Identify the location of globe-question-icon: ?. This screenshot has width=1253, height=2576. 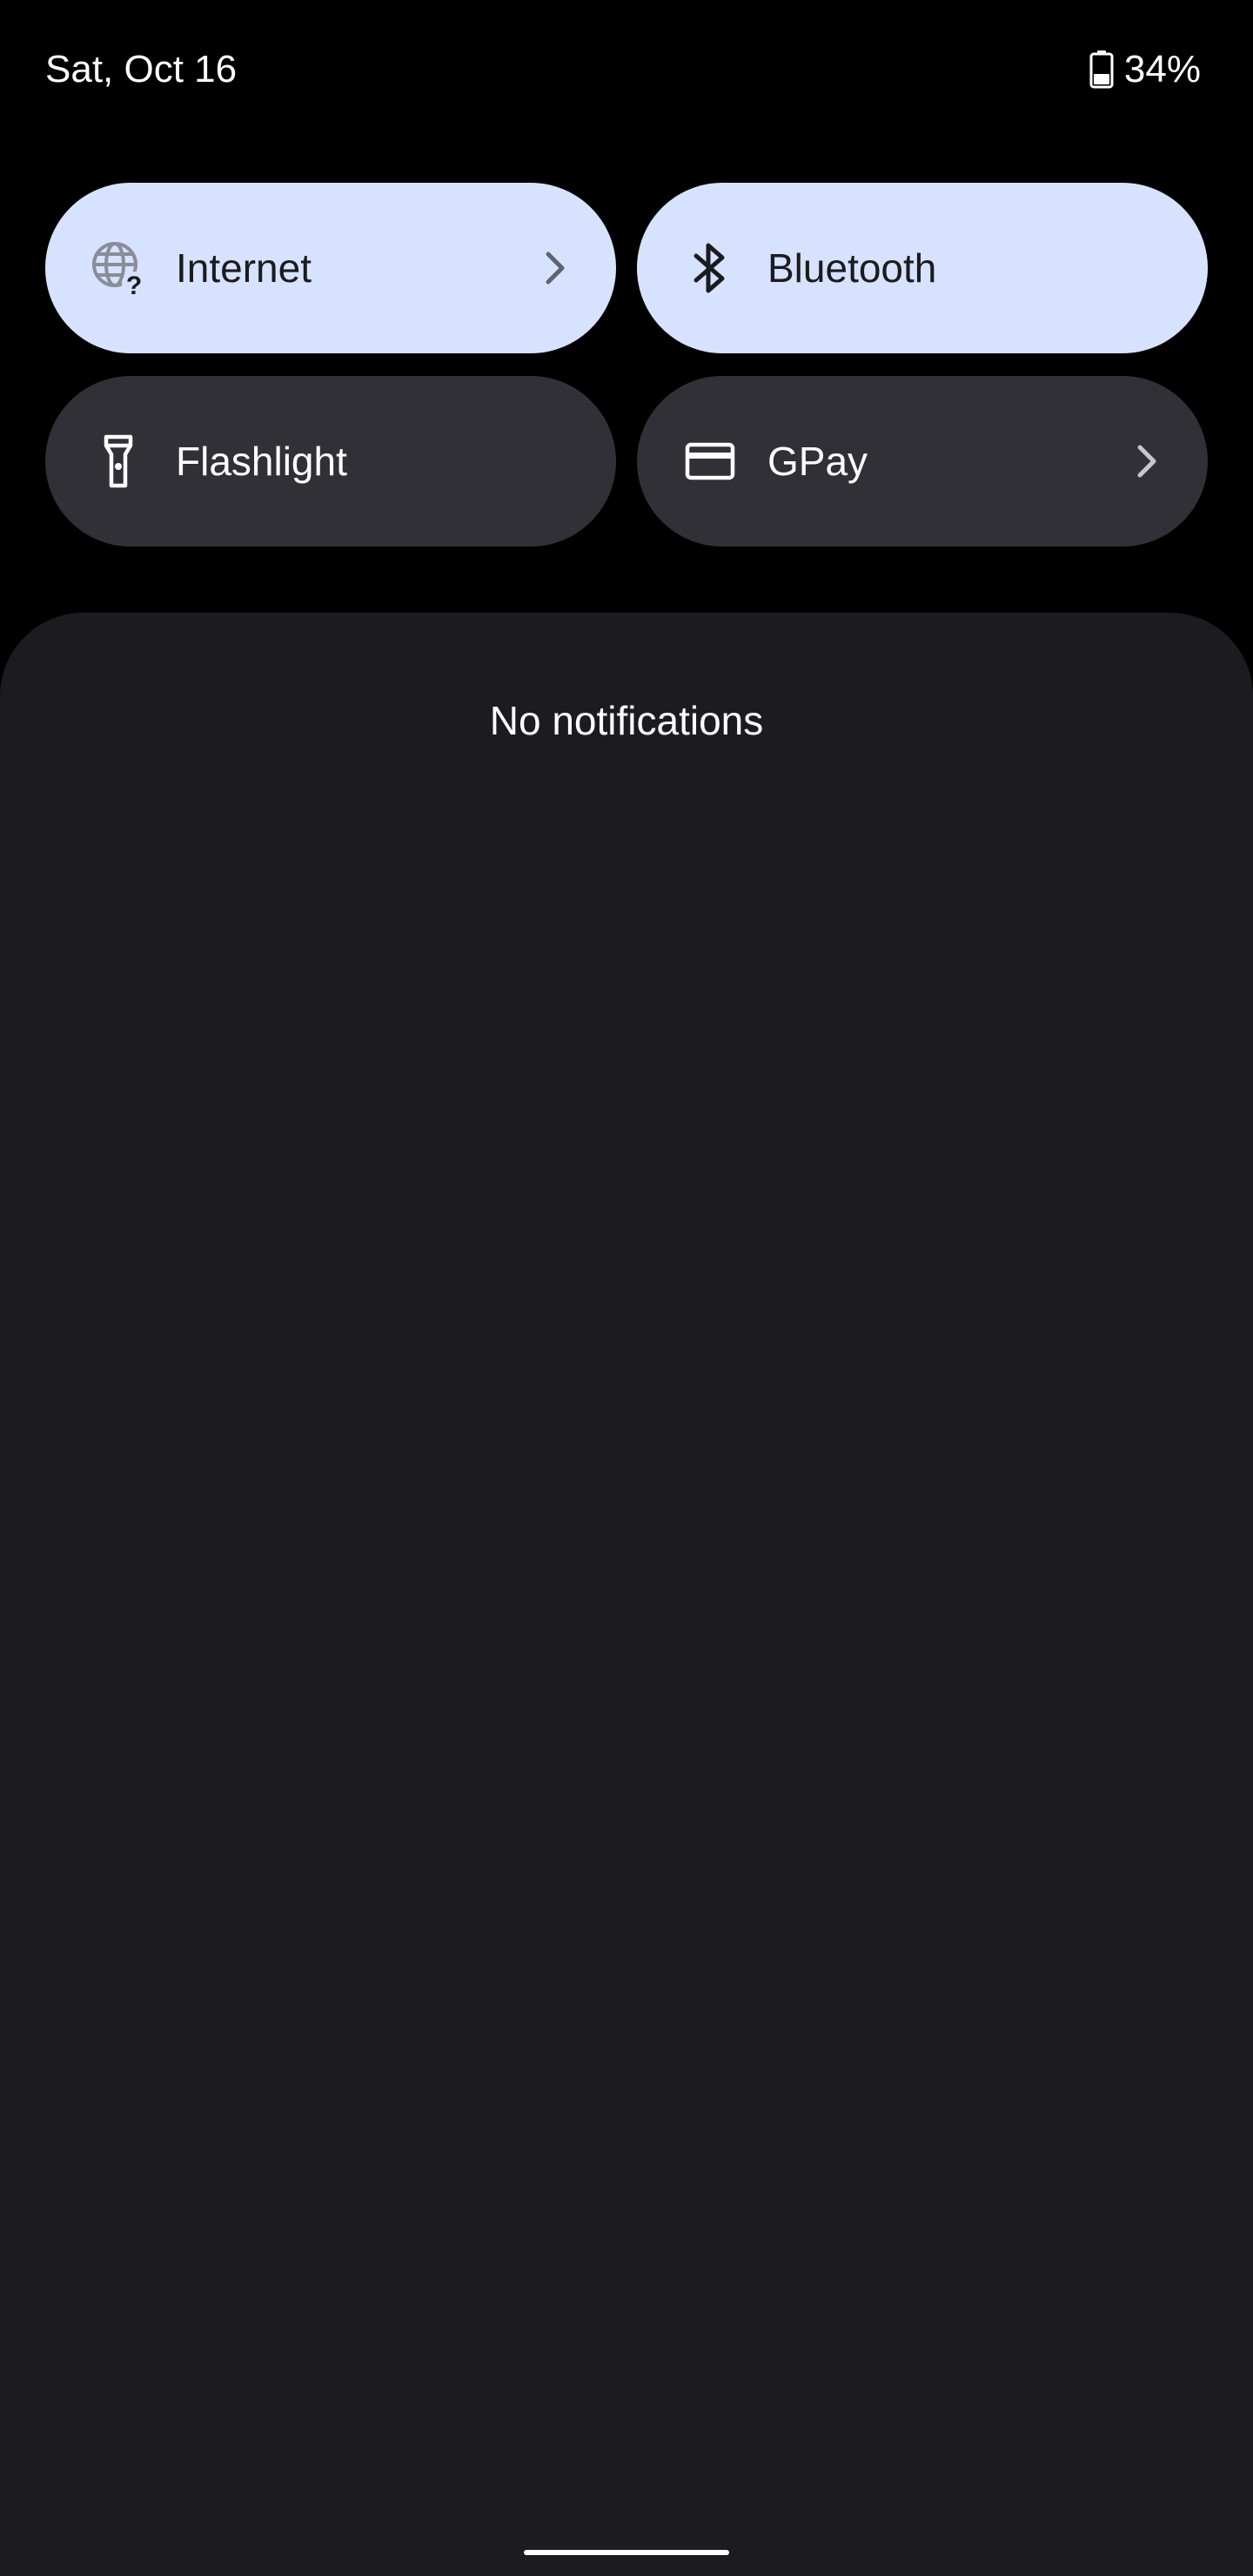
(118, 268).